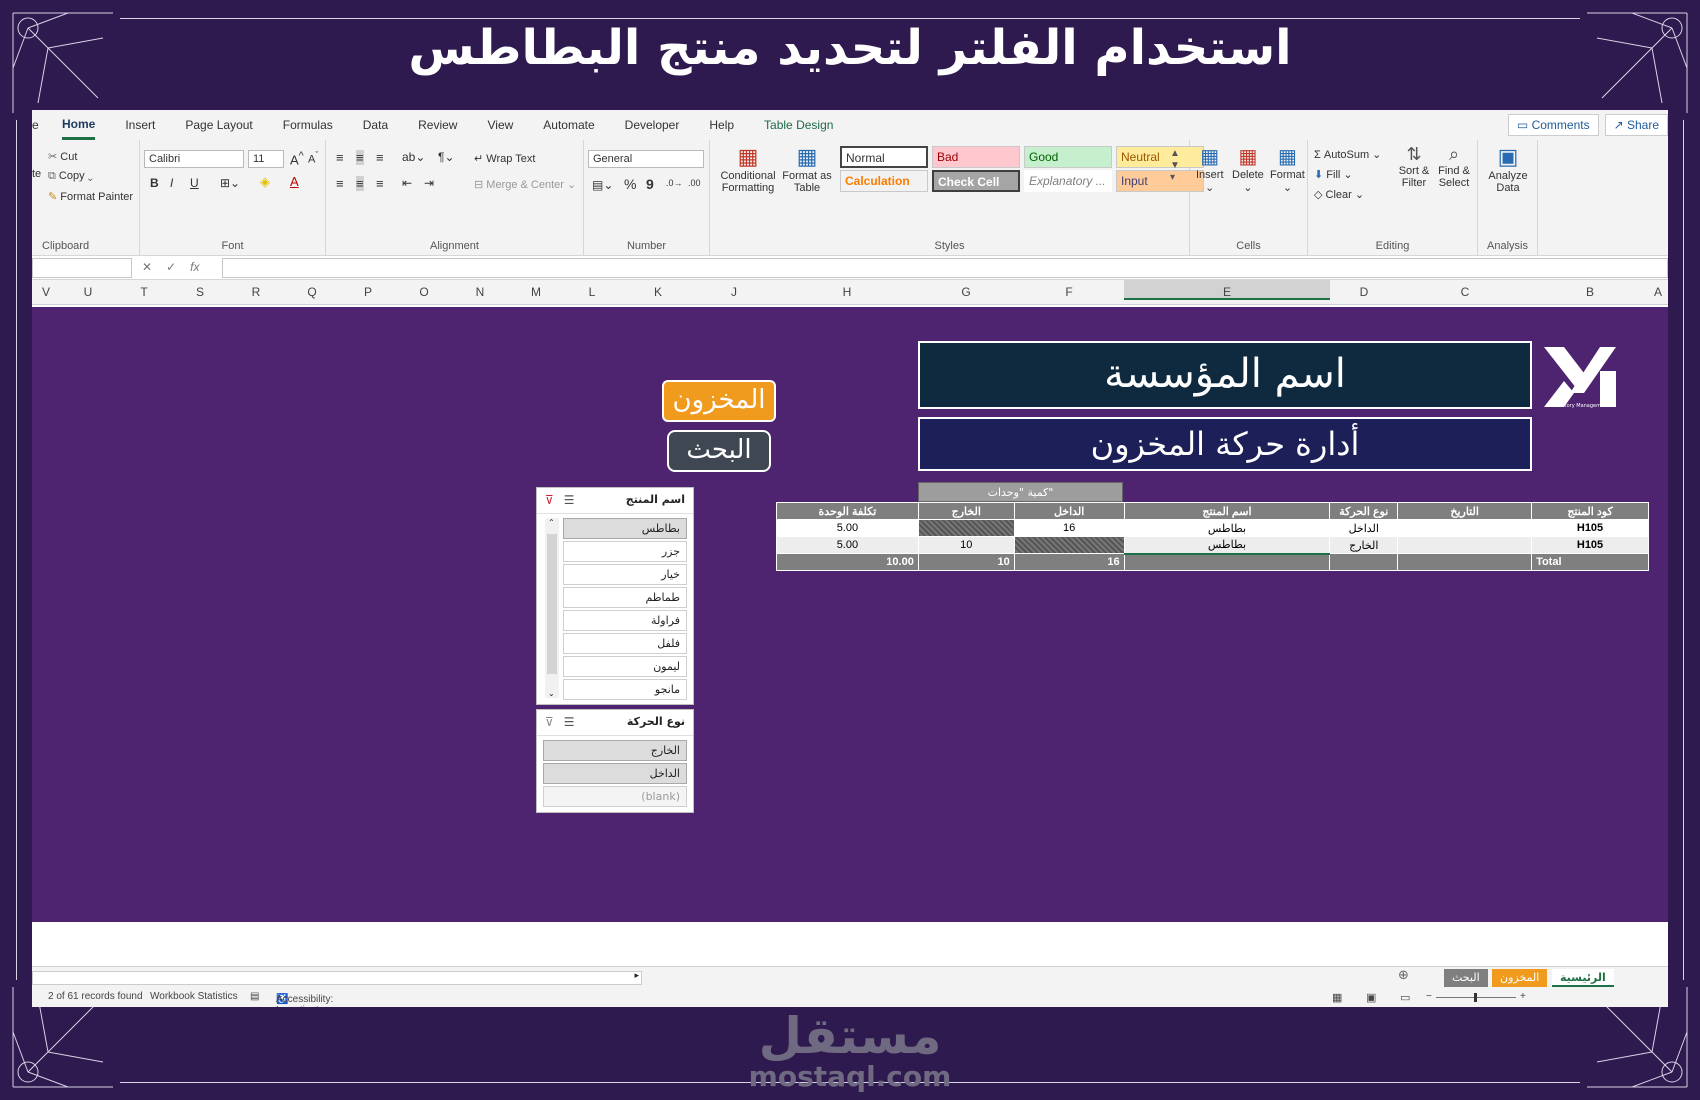 The height and width of the screenshot is (1100, 1700). Describe the element at coordinates (1465, 292) in the screenshot. I see `col-header-c: C` at that location.